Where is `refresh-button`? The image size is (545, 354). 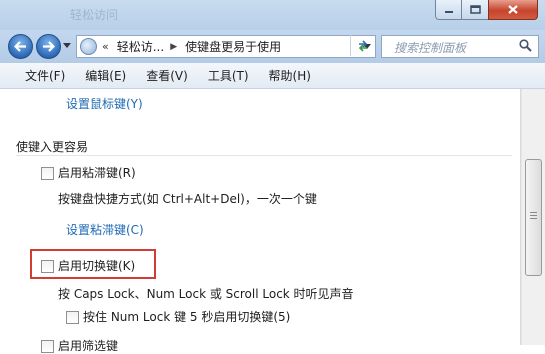 refresh-button is located at coordinates (362, 45).